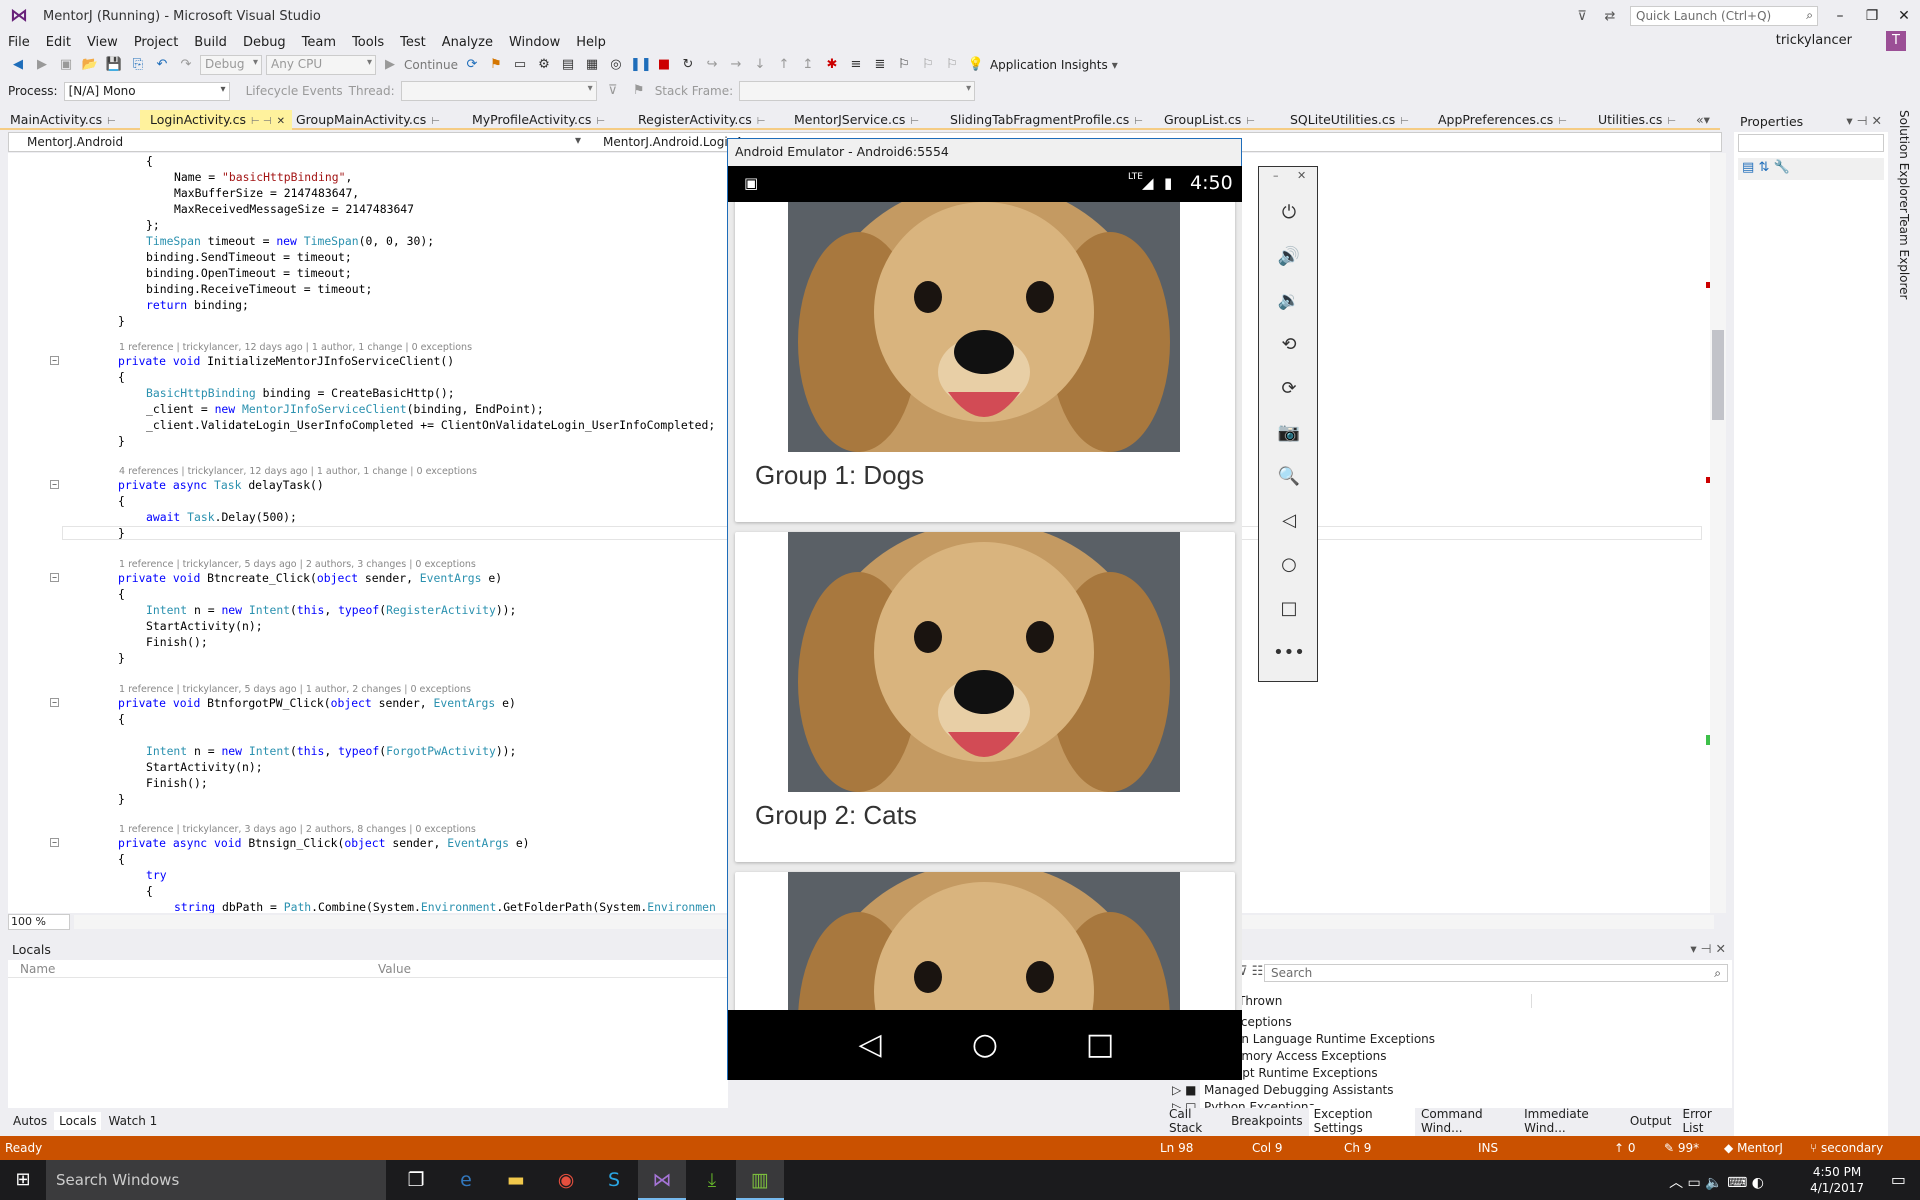  Describe the element at coordinates (856, 65) in the screenshot. I see `comment-icon: ≡` at that location.